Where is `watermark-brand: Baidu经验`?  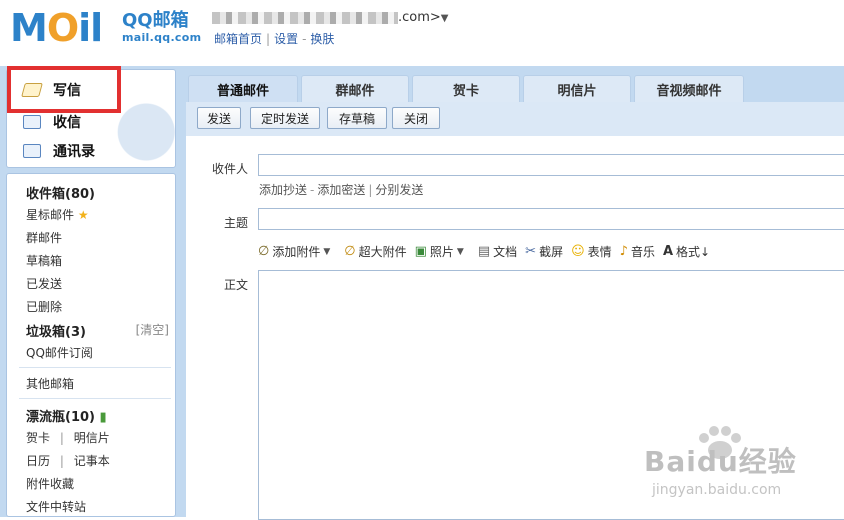
watermark-brand: Baidu经验 is located at coordinates (720, 461).